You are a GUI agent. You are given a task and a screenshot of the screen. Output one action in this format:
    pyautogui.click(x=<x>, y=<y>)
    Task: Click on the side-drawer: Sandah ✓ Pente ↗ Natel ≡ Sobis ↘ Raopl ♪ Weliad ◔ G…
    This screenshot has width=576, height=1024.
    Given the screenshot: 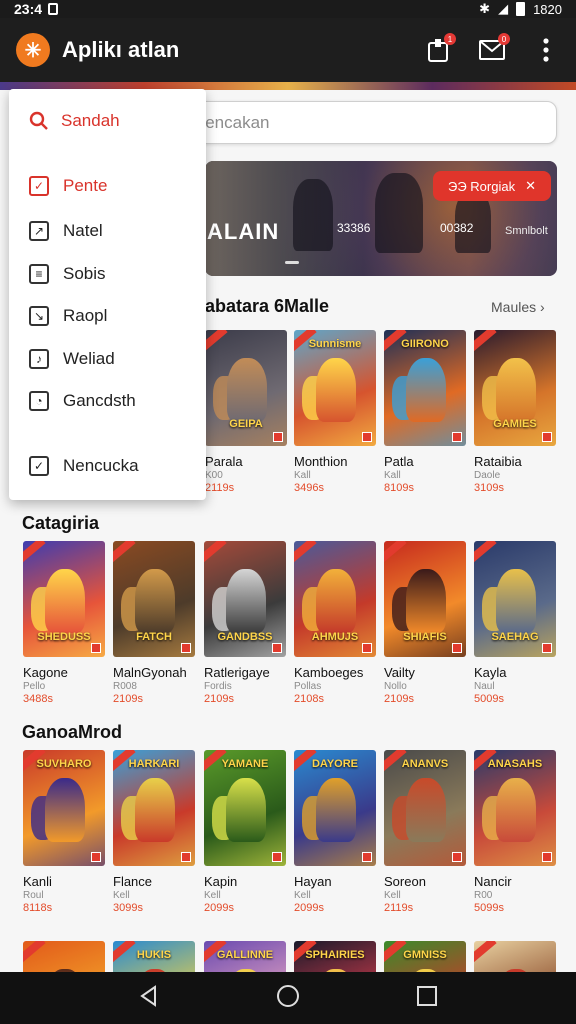 What is the action you would take?
    pyautogui.click(x=107, y=294)
    